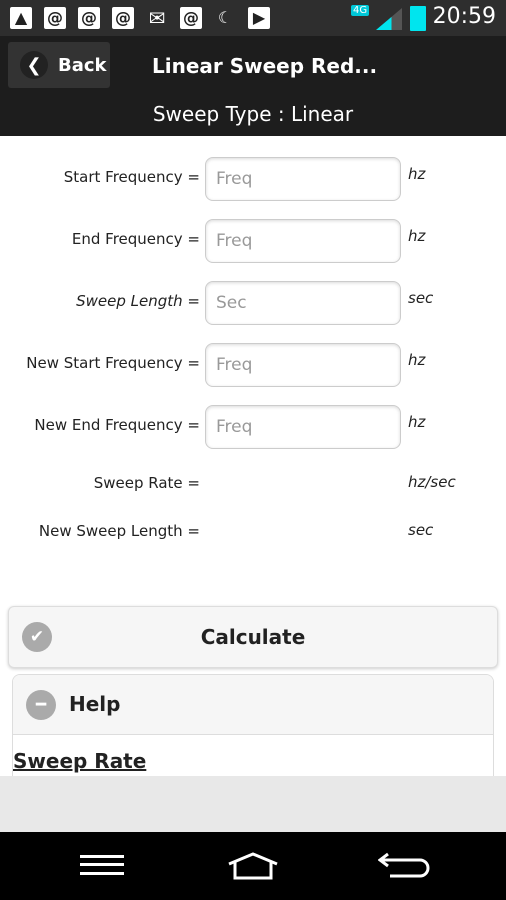 The image size is (506, 900). I want to click on check-icon: ✔, so click(37, 637).